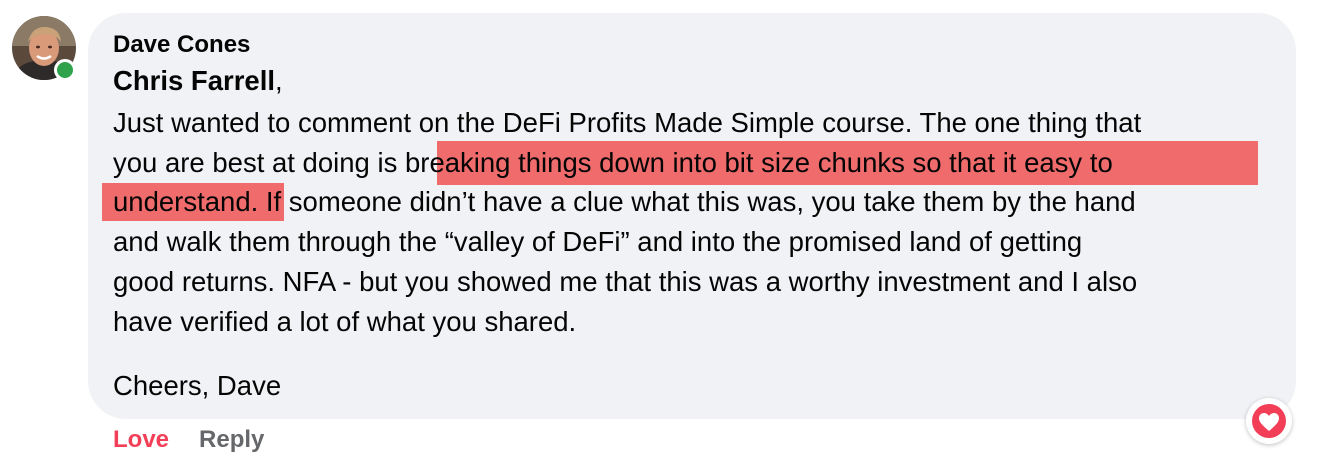  I want to click on reply-button: Reply, so click(231, 439).